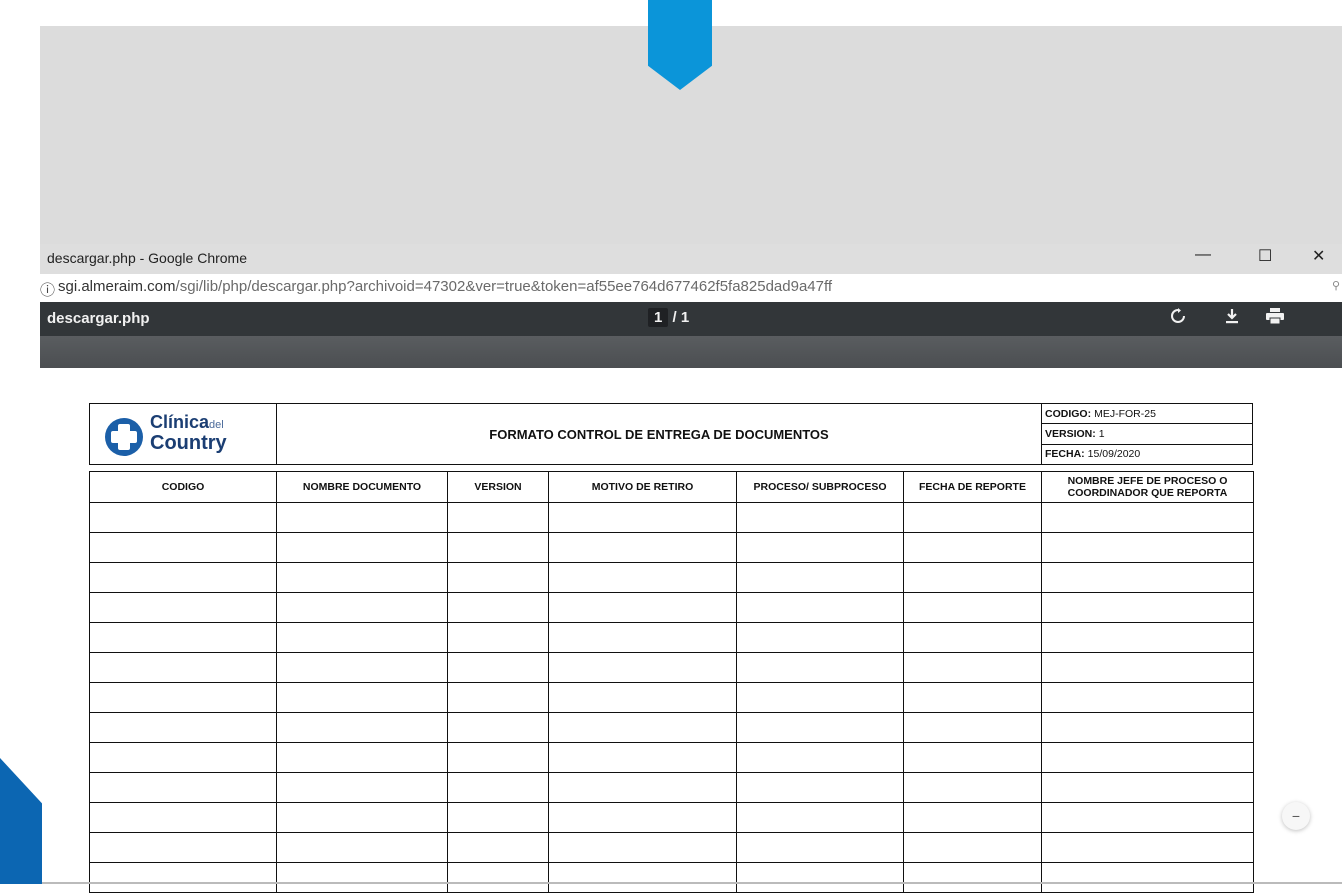  Describe the element at coordinates (183, 487) in the screenshot. I see `column-header: CODIGO` at that location.